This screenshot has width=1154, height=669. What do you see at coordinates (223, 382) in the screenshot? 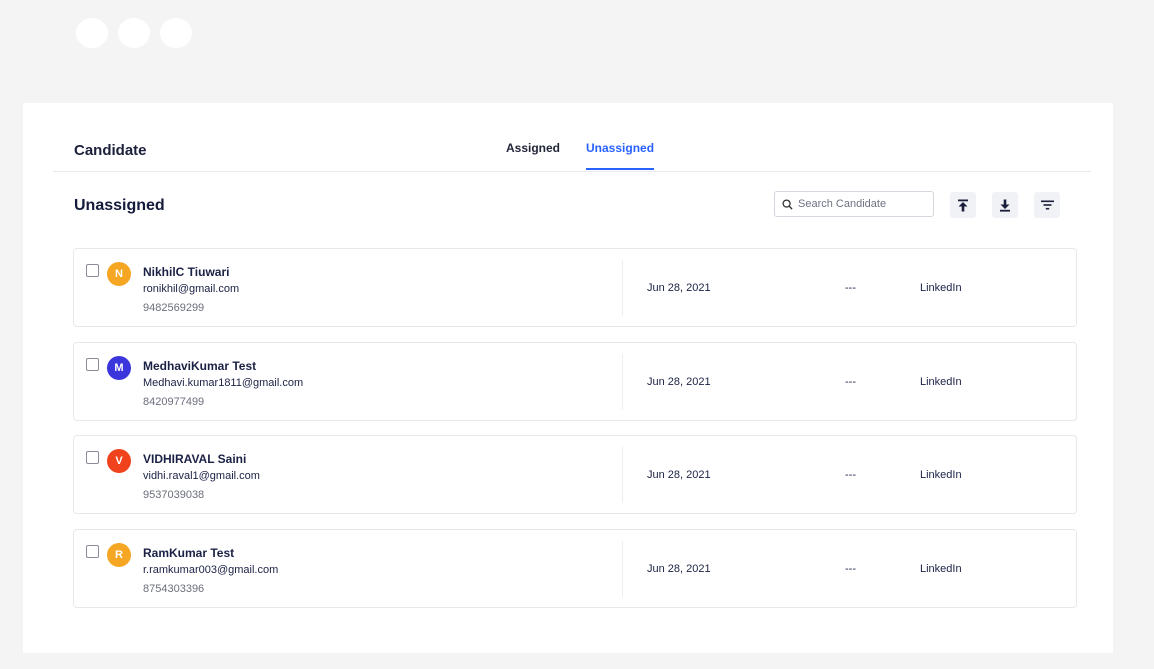
I see `candidate-email: Medhavi.kumar1811@gmail.com` at bounding box center [223, 382].